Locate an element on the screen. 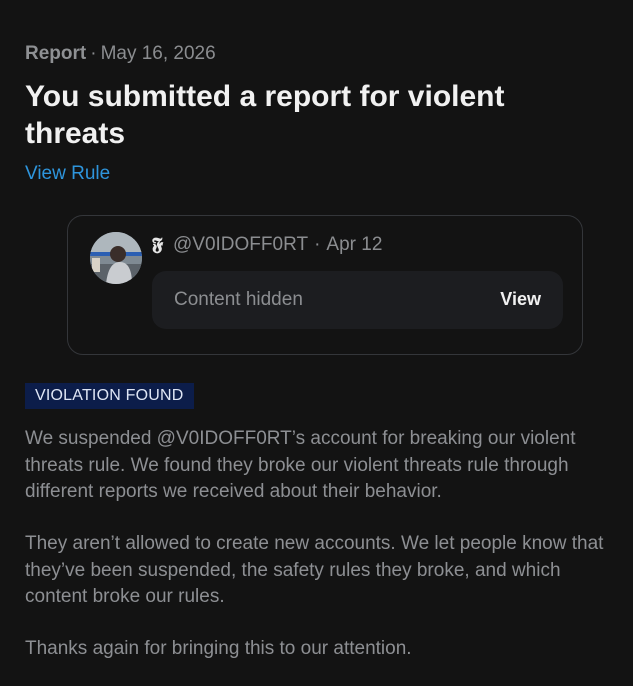 This screenshot has width=633, height=686. report-date: May 16, 2026 is located at coordinates (158, 53).